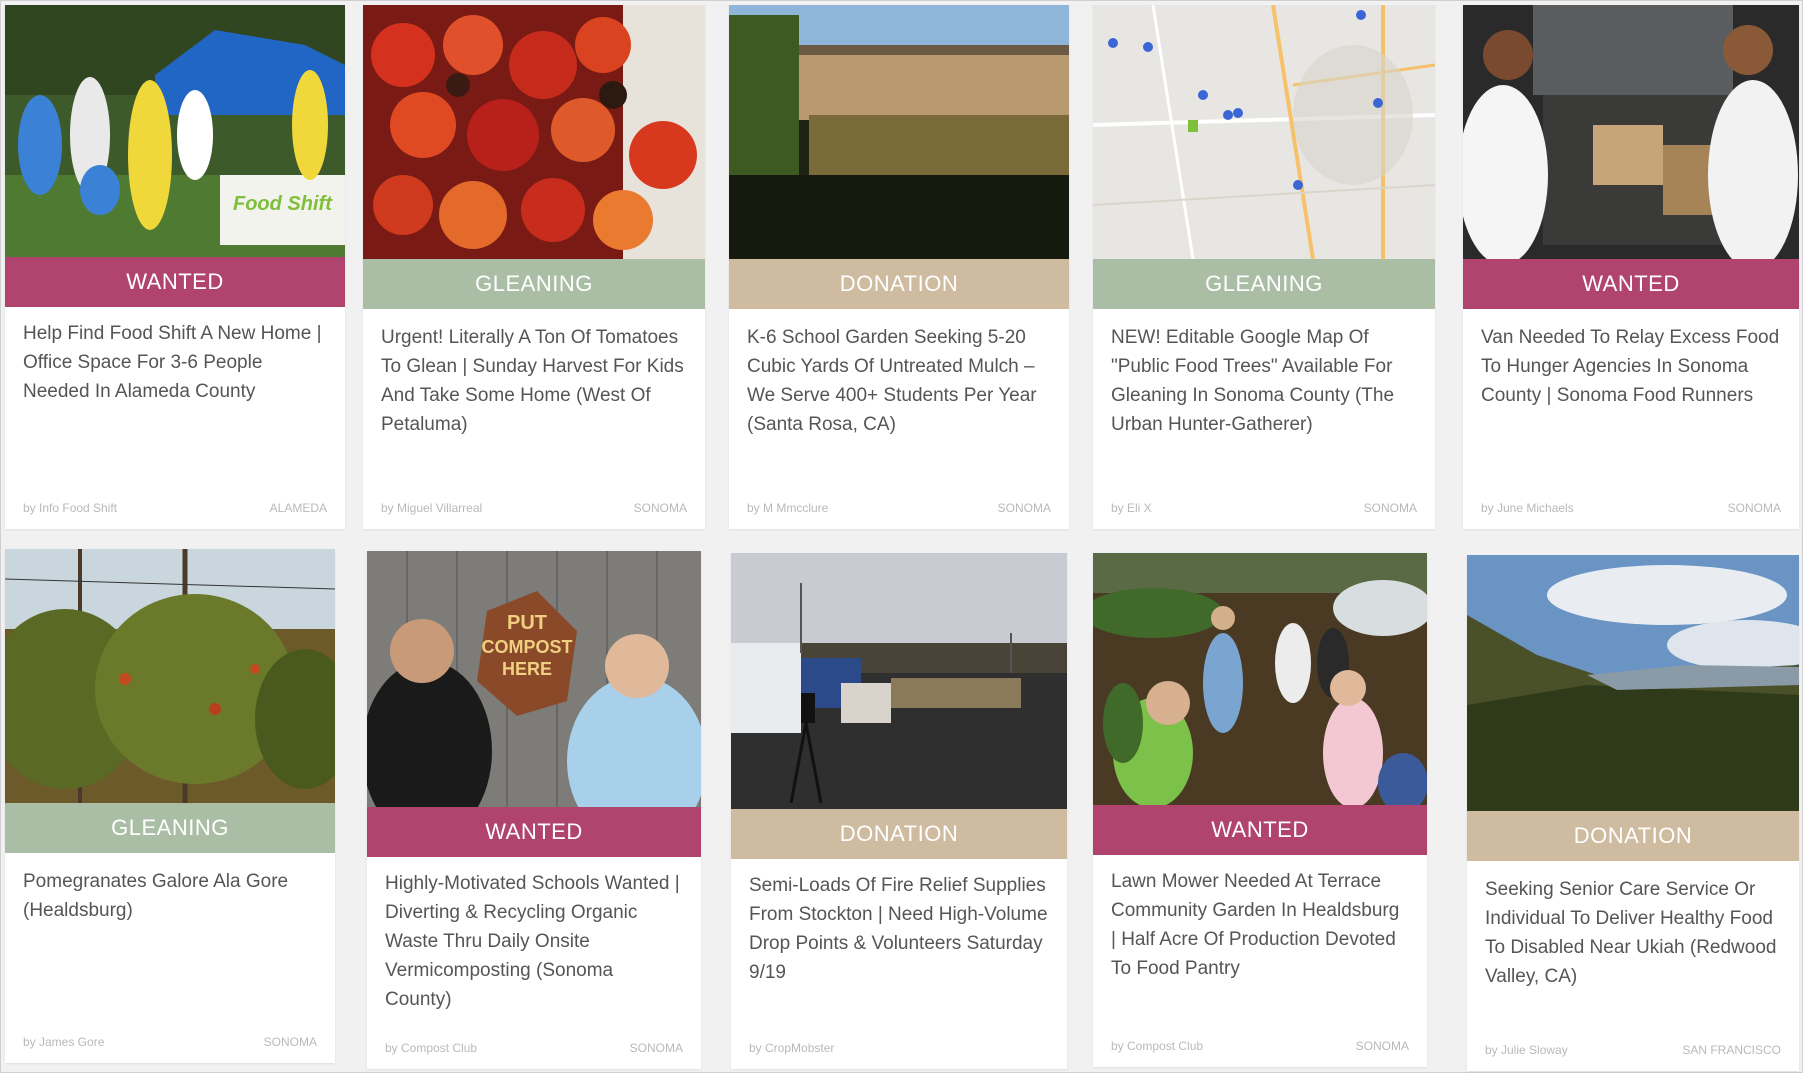  Describe the element at coordinates (1526, 1050) in the screenshot. I see `author-name: by Julie Sloway` at that location.